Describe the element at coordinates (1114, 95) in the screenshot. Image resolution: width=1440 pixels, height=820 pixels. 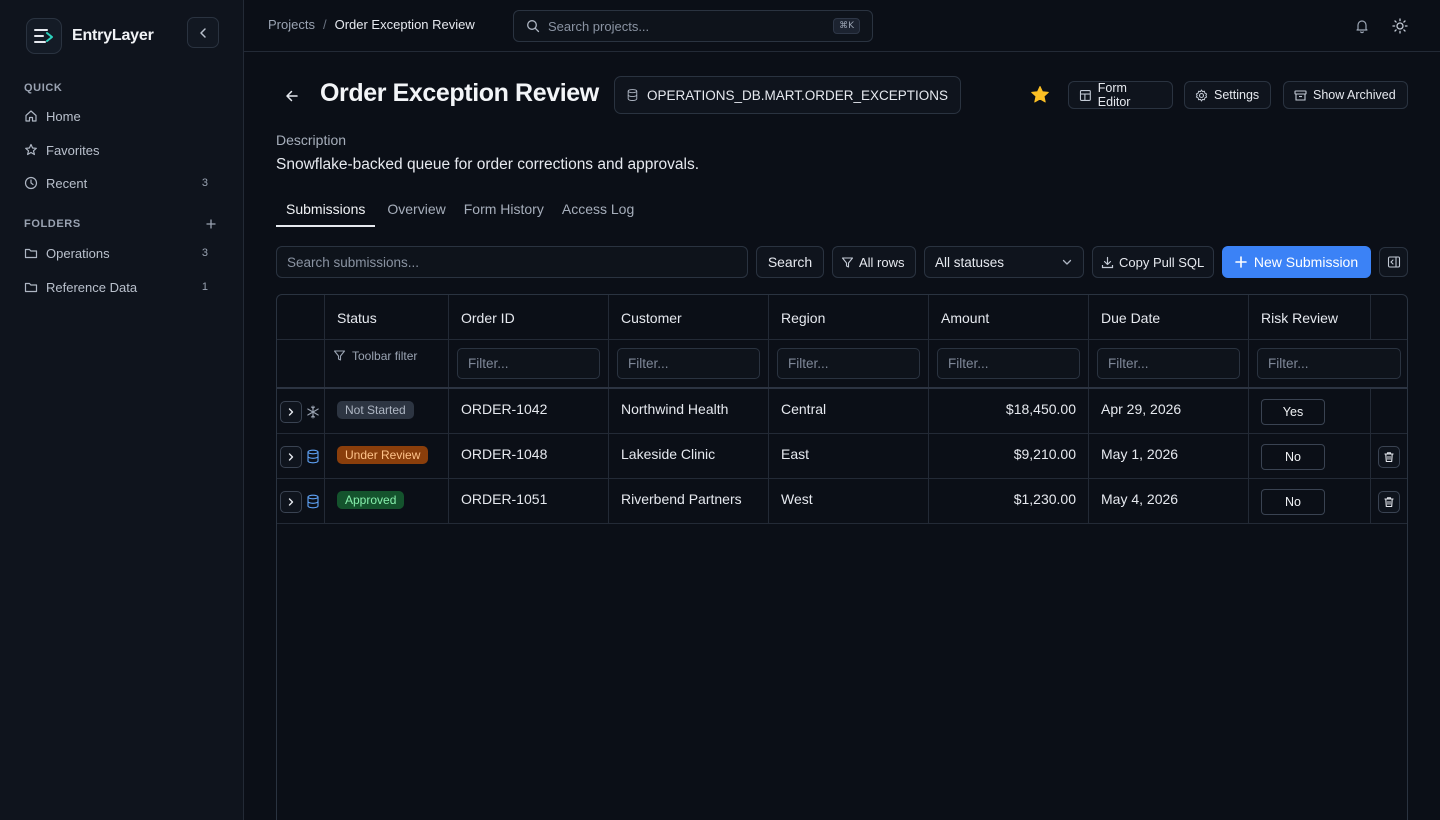
I see `form-editor-label: Form Editor` at that location.